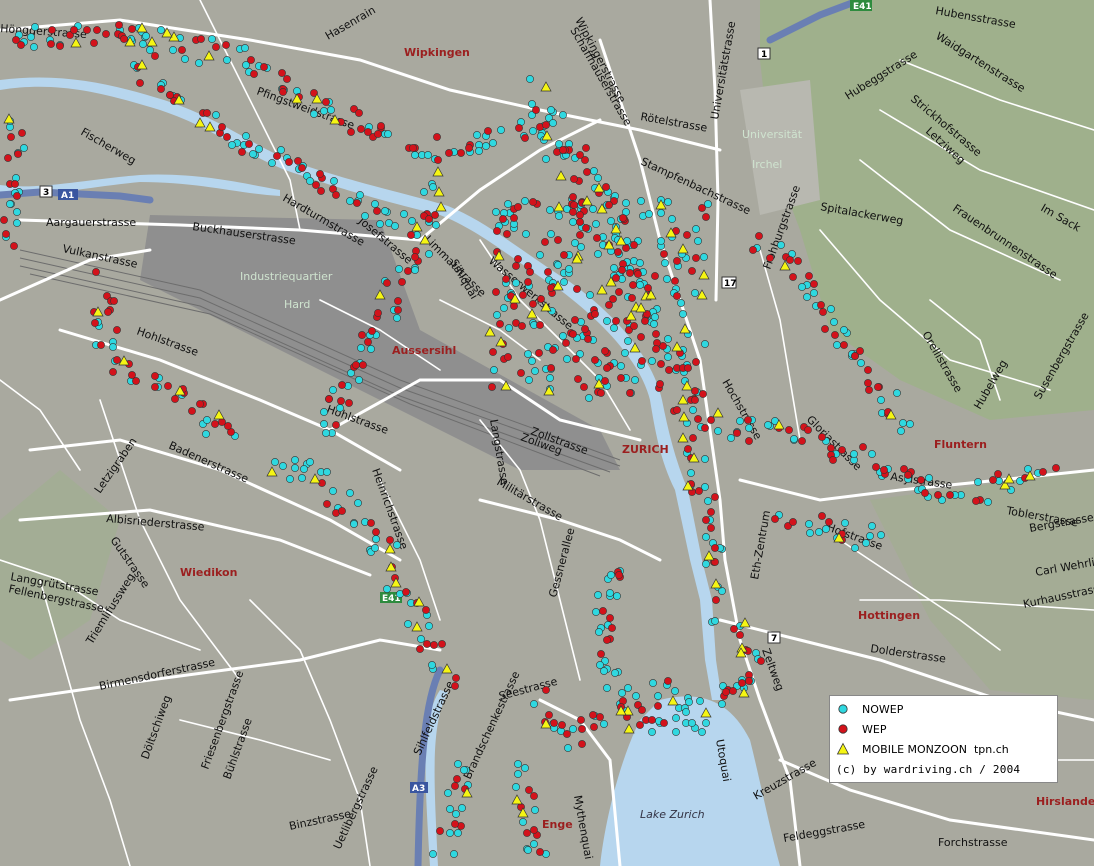  Describe the element at coordinates (874, 729) in the screenshot. I see `legend-label: WEP` at that location.